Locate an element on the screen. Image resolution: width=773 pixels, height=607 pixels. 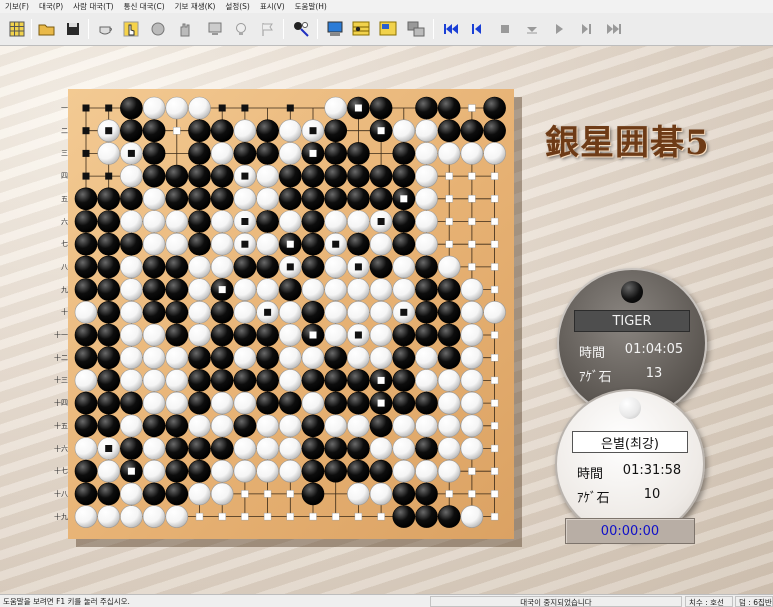
menu-item-1: 대국(P) is located at coordinates (51, 6).